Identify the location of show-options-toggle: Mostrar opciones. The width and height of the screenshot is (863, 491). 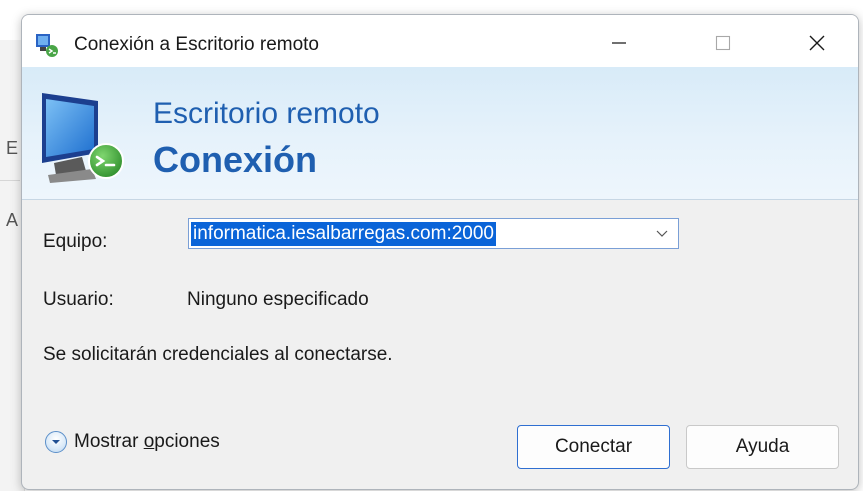
(132, 442).